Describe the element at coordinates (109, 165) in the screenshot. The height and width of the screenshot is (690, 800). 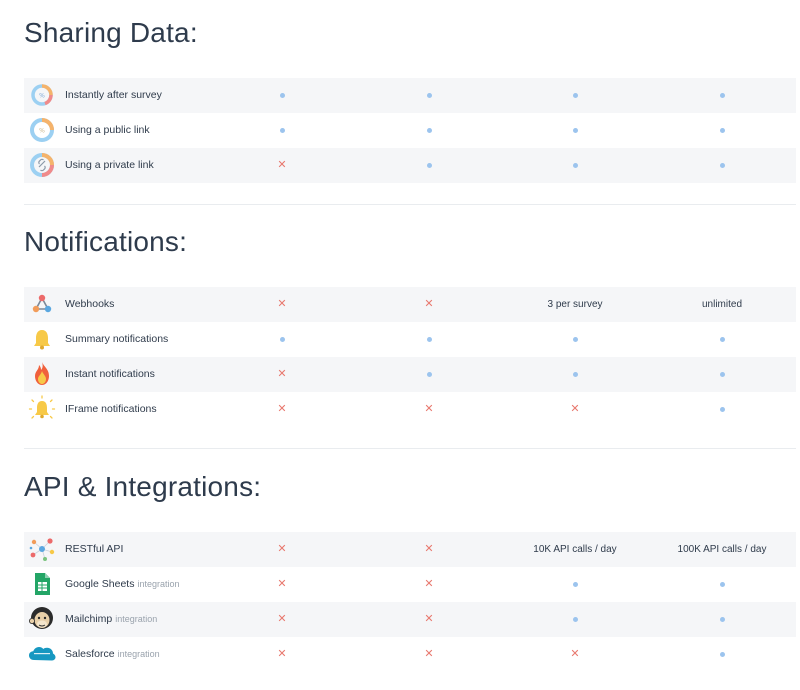
I see `row-label: Using a private link` at that location.